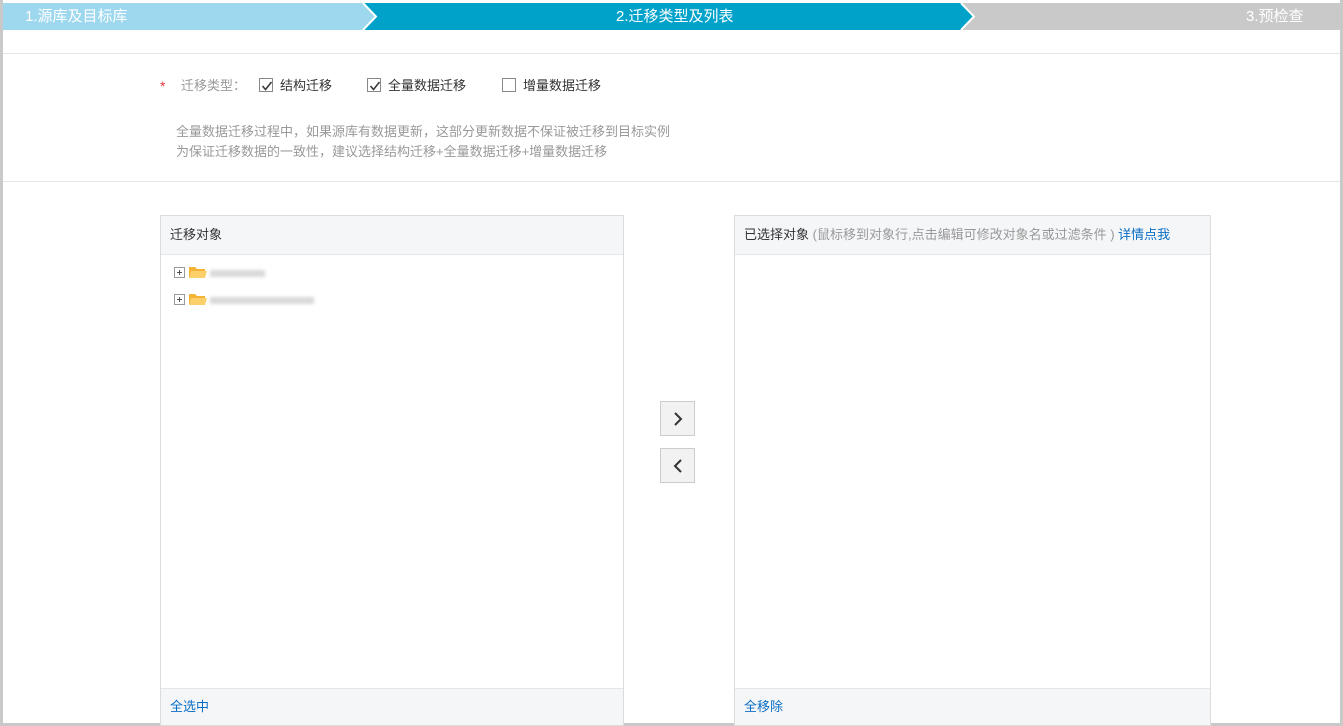 The height and width of the screenshot is (726, 1343). What do you see at coordinates (972, 706) in the screenshot?
I see `selected-objects-footer: 全移除` at bounding box center [972, 706].